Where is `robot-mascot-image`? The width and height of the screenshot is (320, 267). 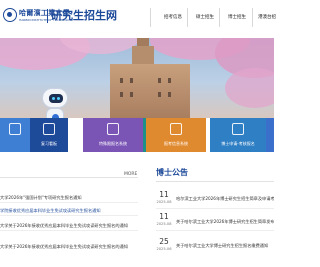
robot-mascot-image is located at coordinates (55, 103).